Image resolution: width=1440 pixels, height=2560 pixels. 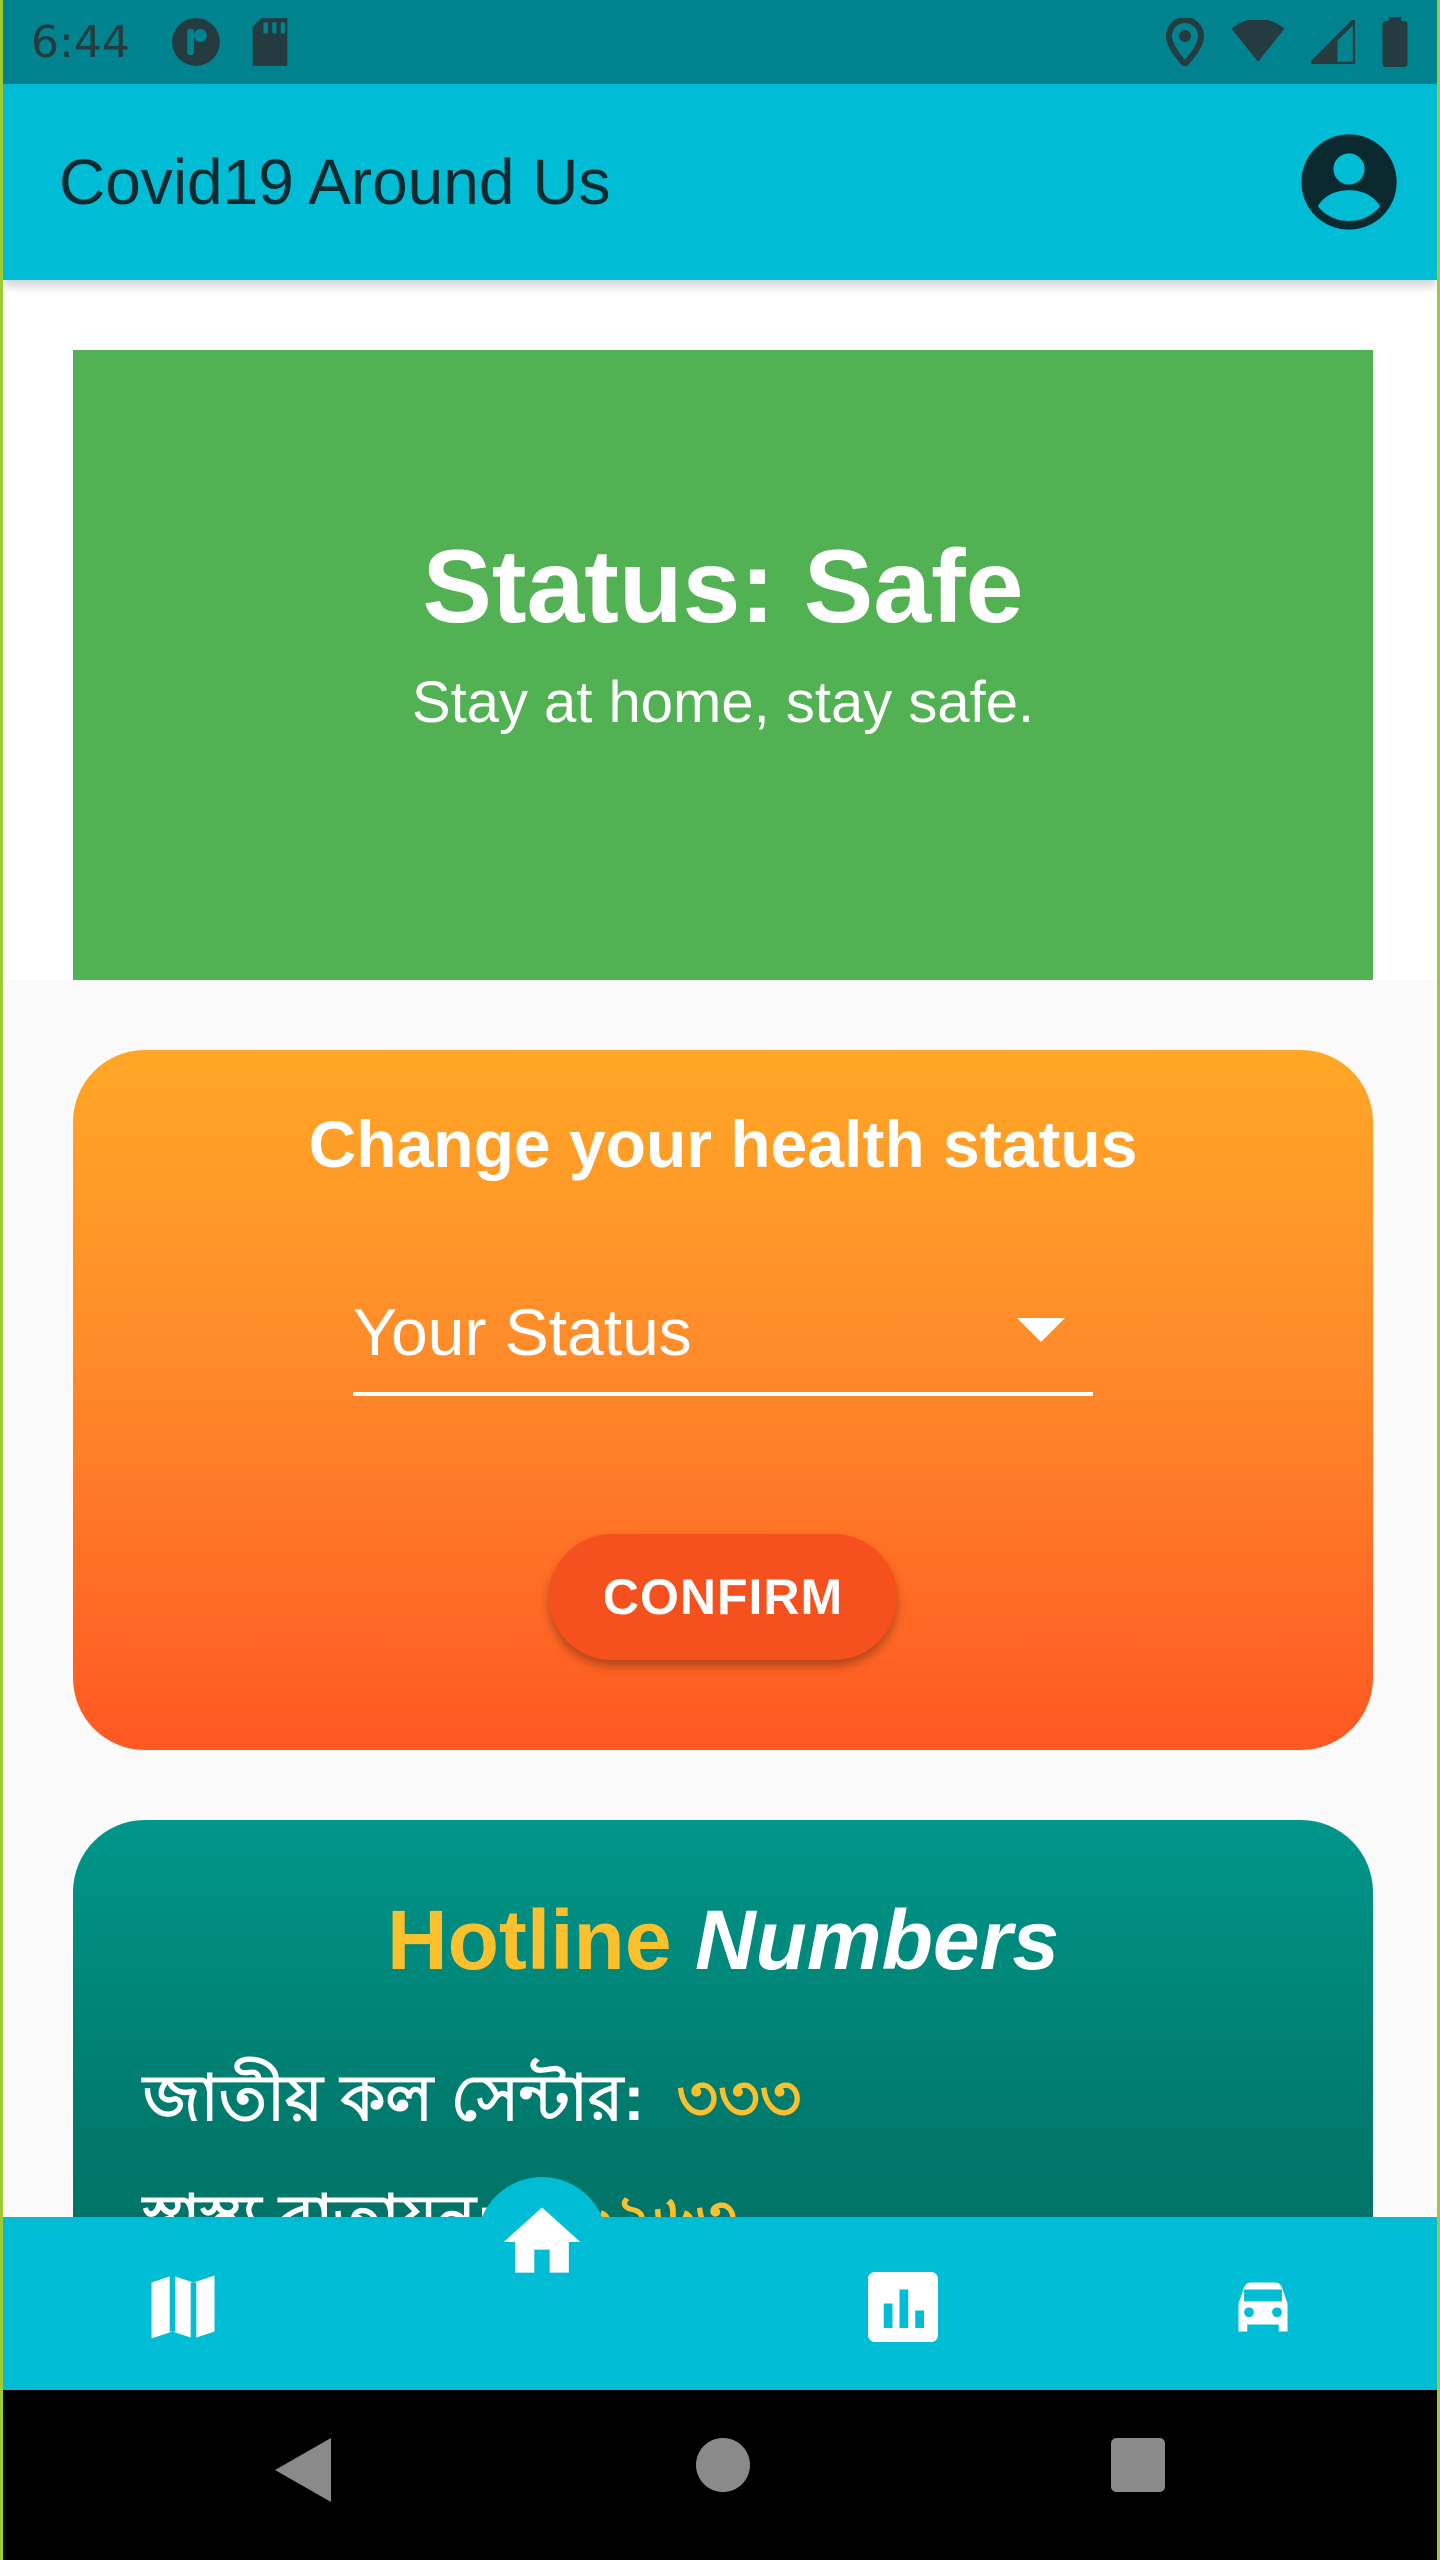 I want to click on nav-transport, so click(x=1263, y=2307).